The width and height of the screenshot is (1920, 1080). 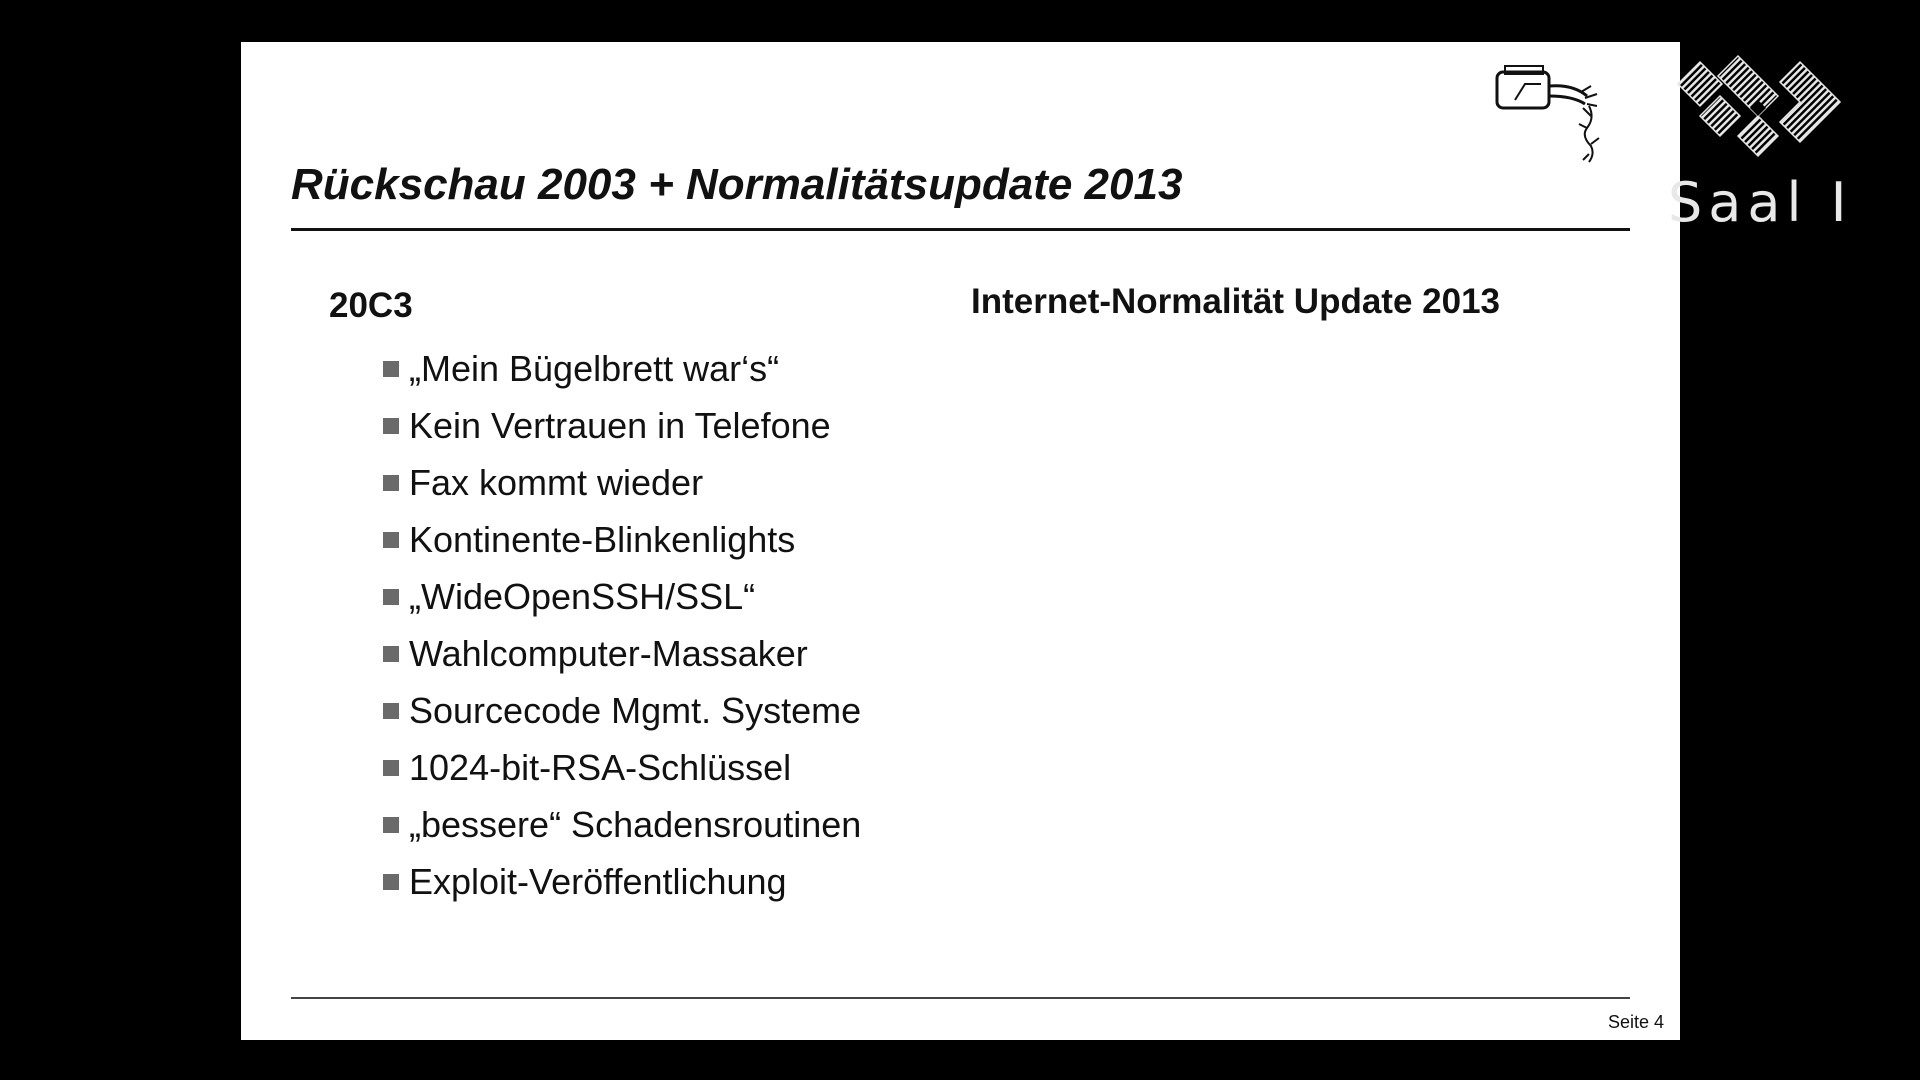 What do you see at coordinates (960, 229) in the screenshot?
I see `title-divider` at bounding box center [960, 229].